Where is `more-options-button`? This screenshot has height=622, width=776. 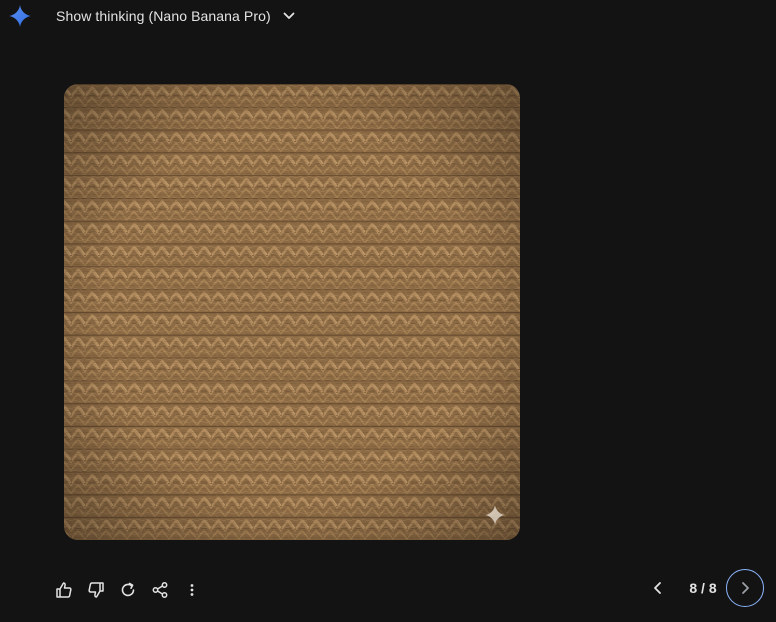
more-options-button is located at coordinates (192, 590).